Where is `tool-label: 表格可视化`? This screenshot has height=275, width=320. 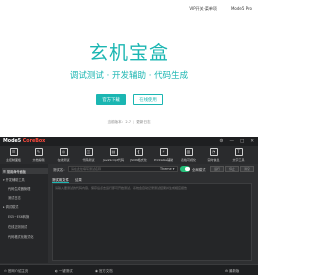 tool-label: 表格可视化 is located at coordinates (188, 160).